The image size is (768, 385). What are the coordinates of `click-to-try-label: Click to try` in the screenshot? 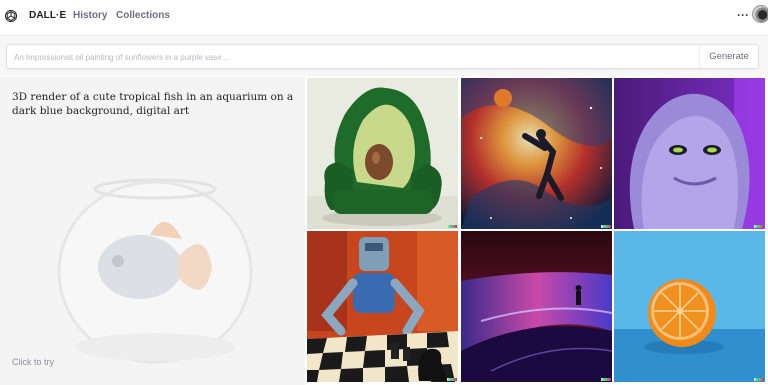 It's located at (33, 362).